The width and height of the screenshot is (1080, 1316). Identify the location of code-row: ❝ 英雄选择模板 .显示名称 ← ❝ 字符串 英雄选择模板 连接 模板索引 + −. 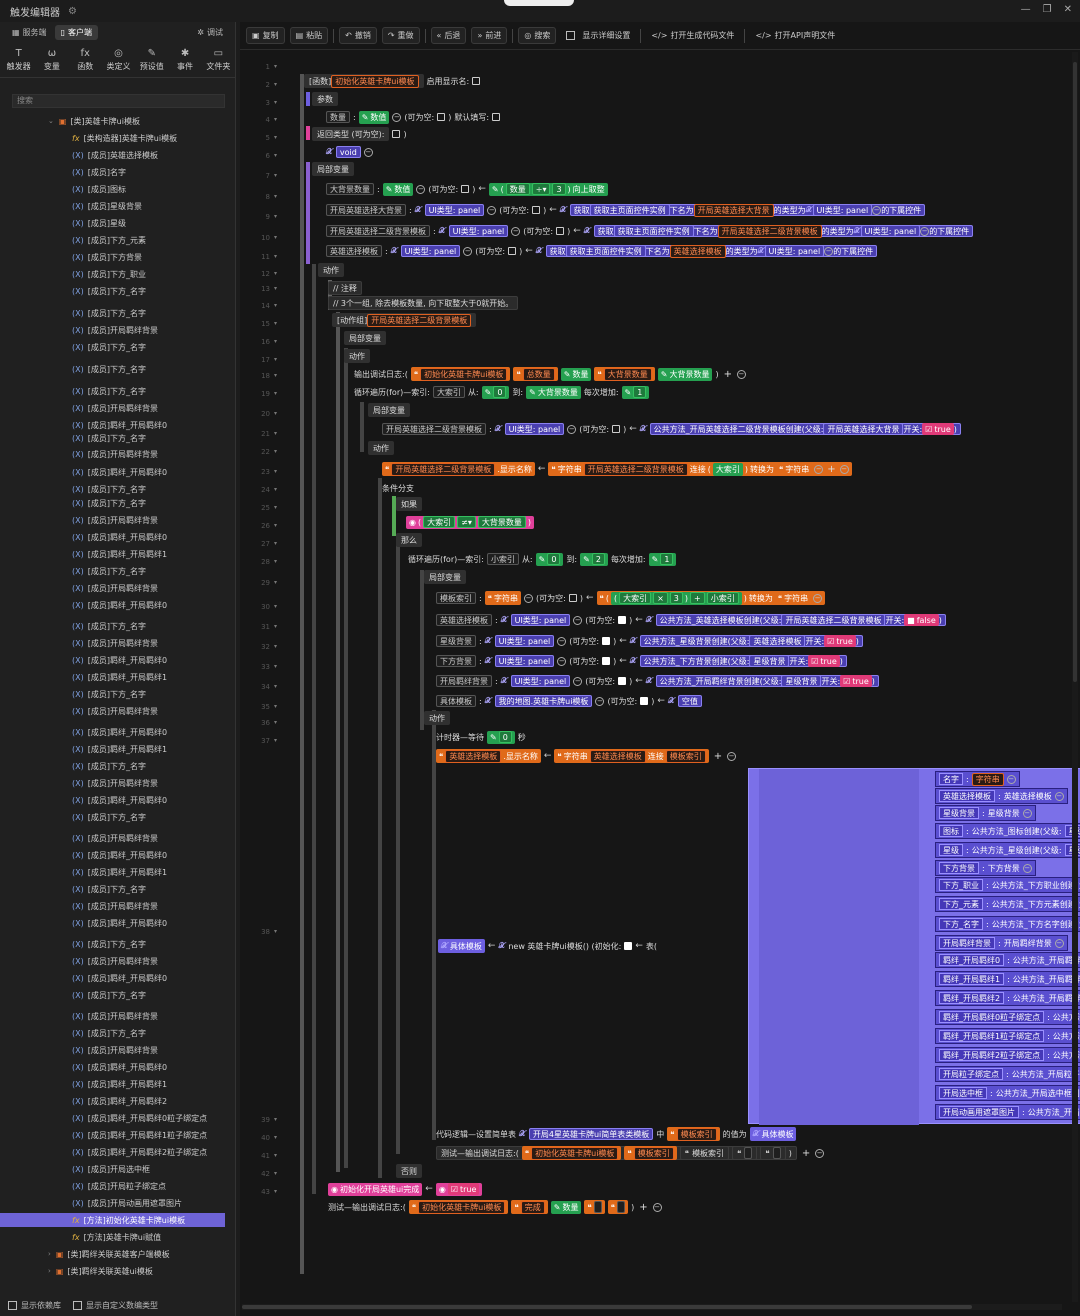
(586, 756).